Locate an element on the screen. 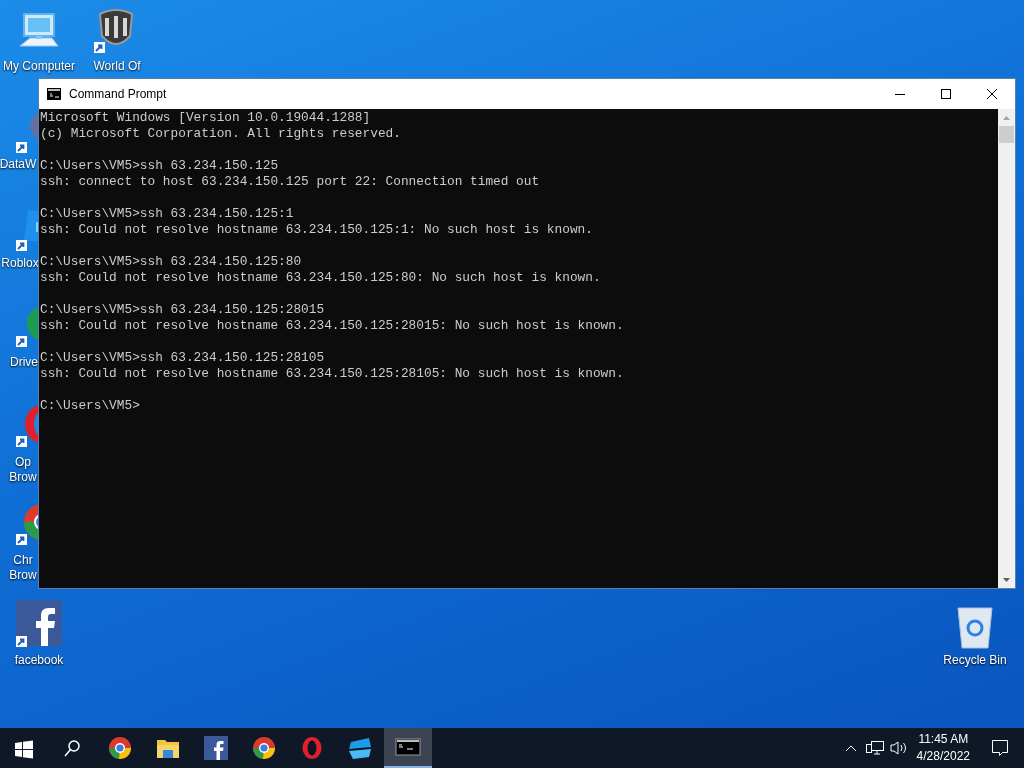 This screenshot has height=768, width=1024. scroll-down-icon is located at coordinates (1006, 579).